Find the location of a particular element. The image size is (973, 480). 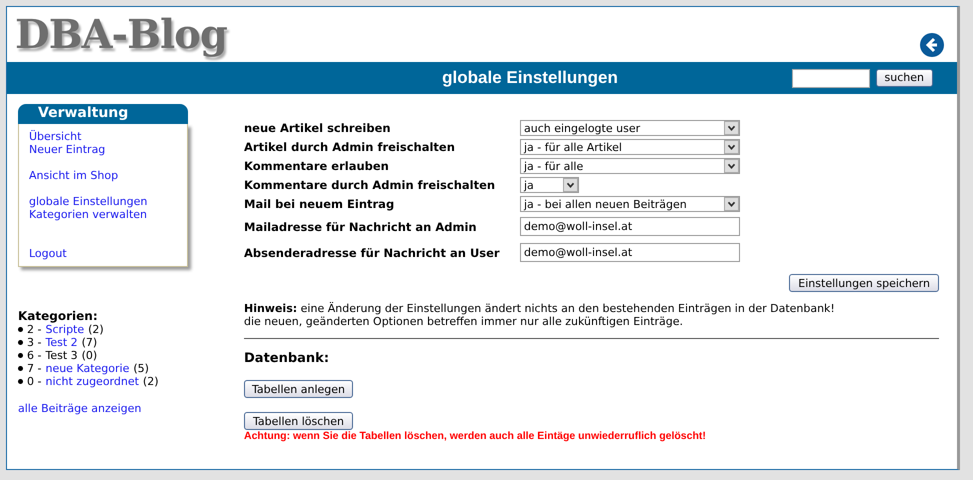

category-count: (5) is located at coordinates (141, 368).